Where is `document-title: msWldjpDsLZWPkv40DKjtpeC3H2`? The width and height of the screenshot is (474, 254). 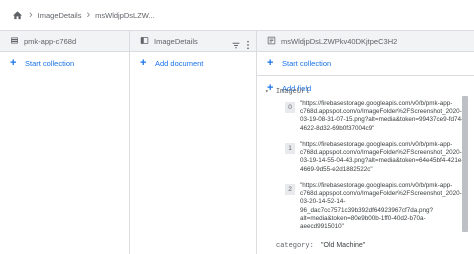 document-title: msWldjpDsLZWPkv40DKjtpeC3H2 is located at coordinates (339, 41).